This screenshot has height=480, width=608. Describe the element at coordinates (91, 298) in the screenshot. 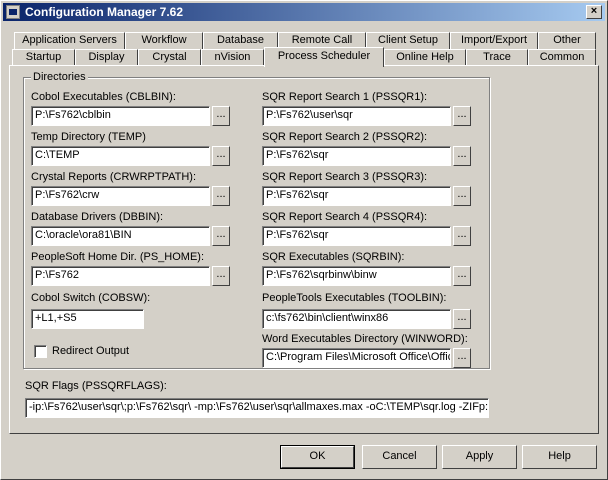

I see `cobsw-label: Cobol Switch (COBSW):` at that location.